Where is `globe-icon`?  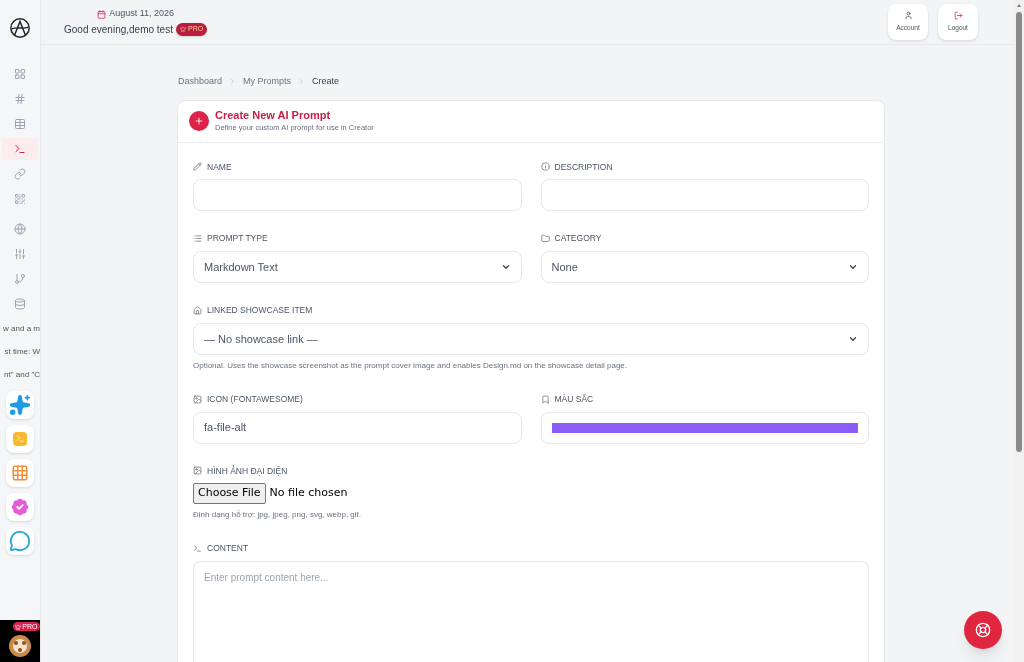
globe-icon is located at coordinates (20, 229).